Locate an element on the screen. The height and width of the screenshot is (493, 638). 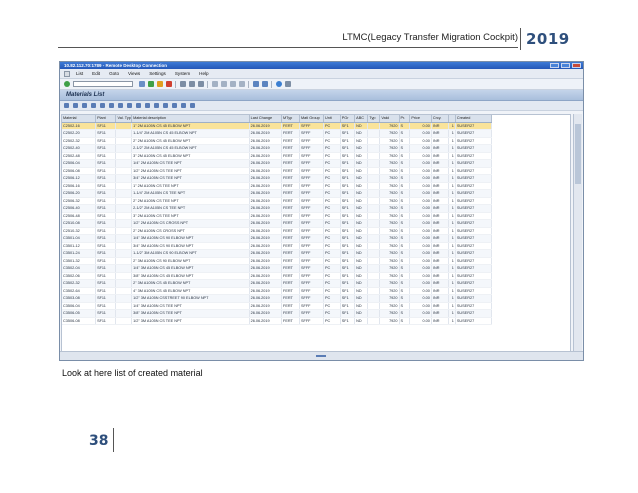
column-header: Pr. is located at coordinates (405, 119).